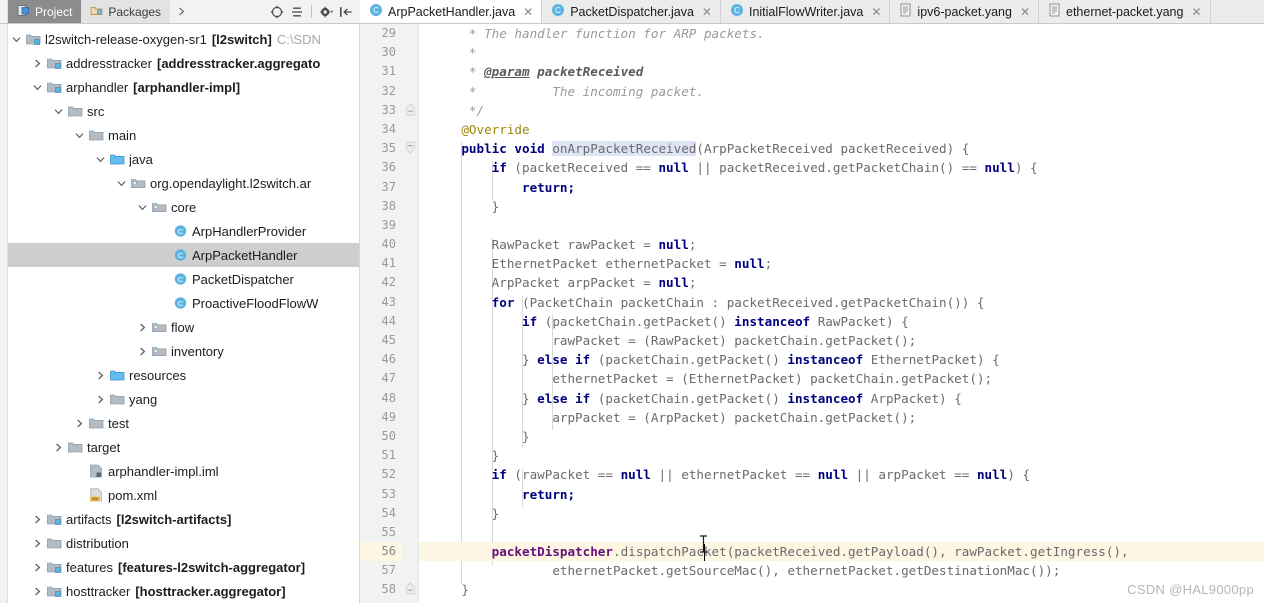  I want to click on line-number: 49, so click(381, 417).